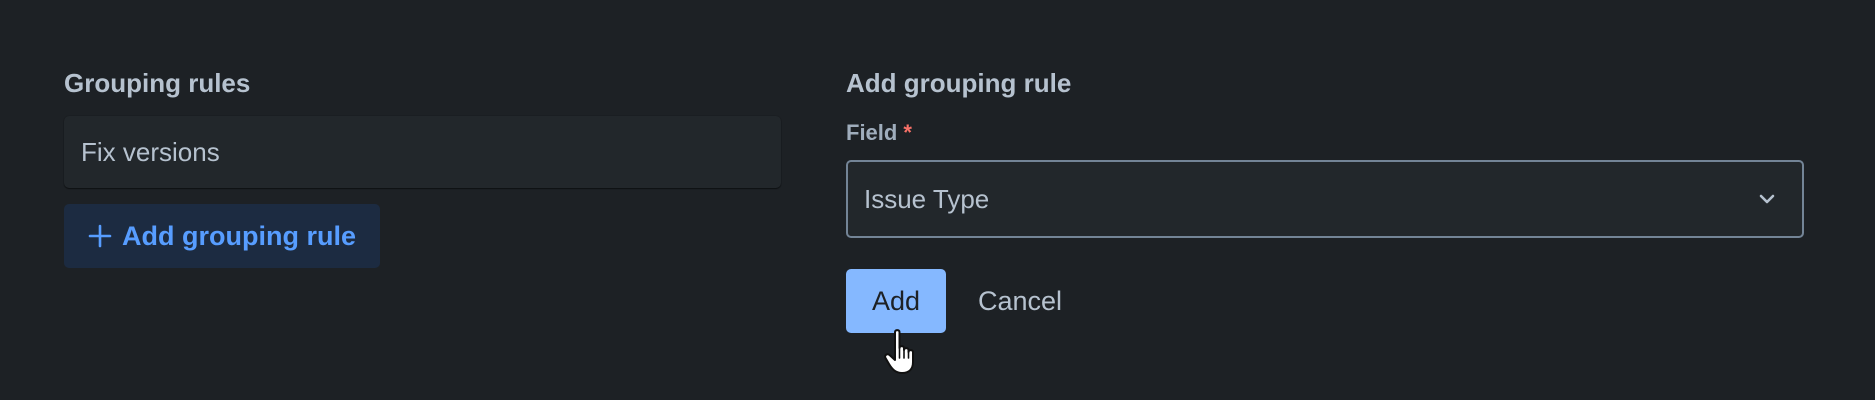 The height and width of the screenshot is (400, 1875). Describe the element at coordinates (907, 132) in the screenshot. I see `required-marker: *` at that location.